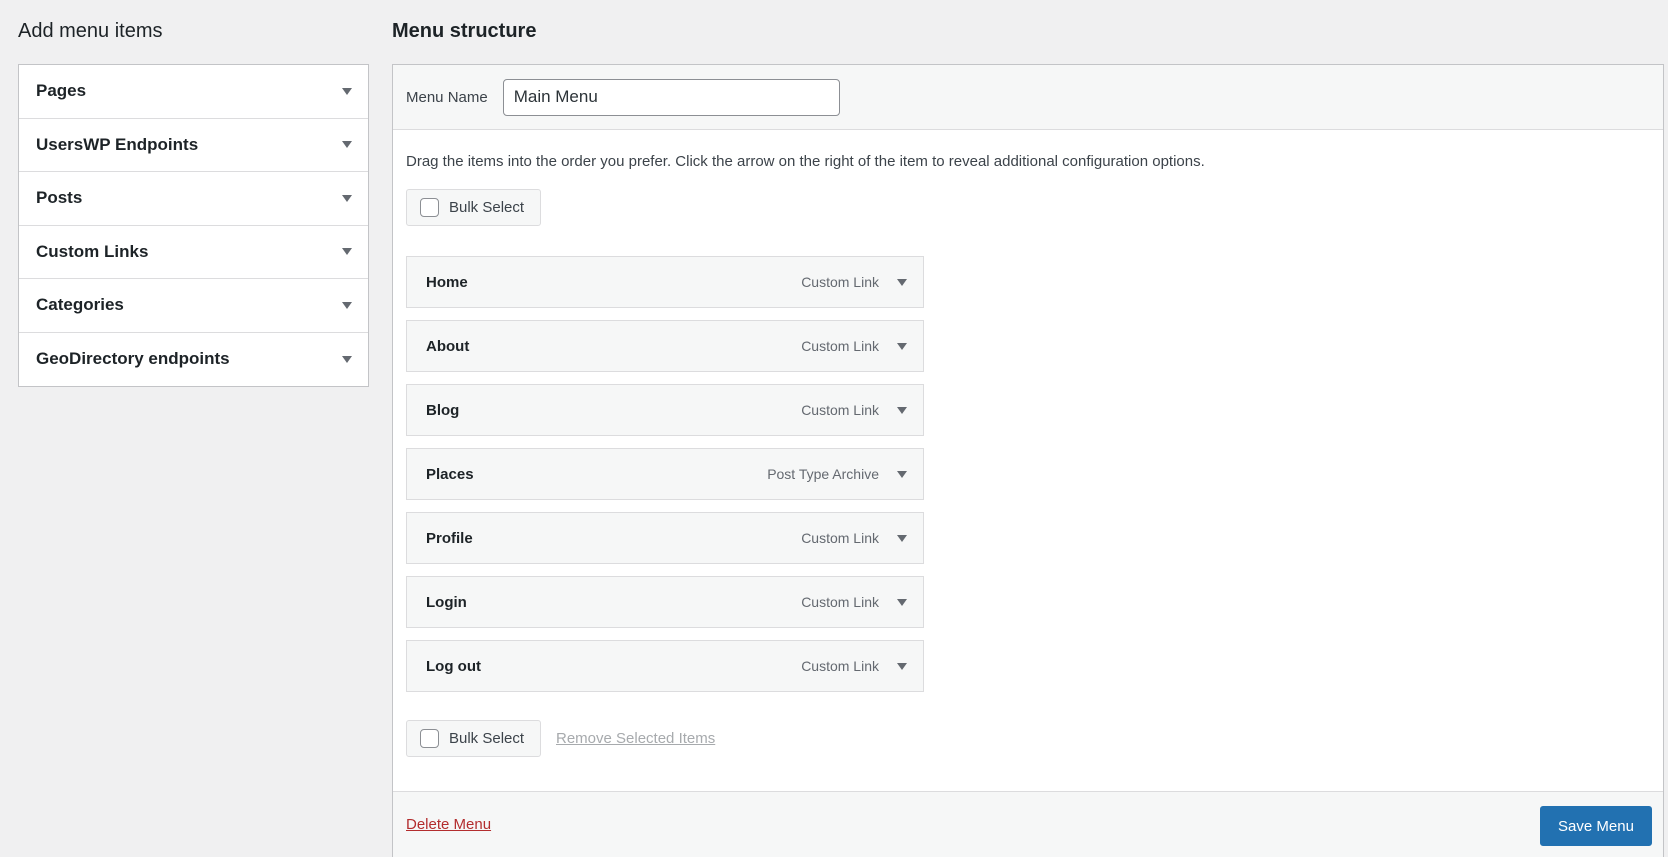 This screenshot has height=857, width=1668. I want to click on menu-footer: Delete Menu Save Menu, so click(1028, 824).